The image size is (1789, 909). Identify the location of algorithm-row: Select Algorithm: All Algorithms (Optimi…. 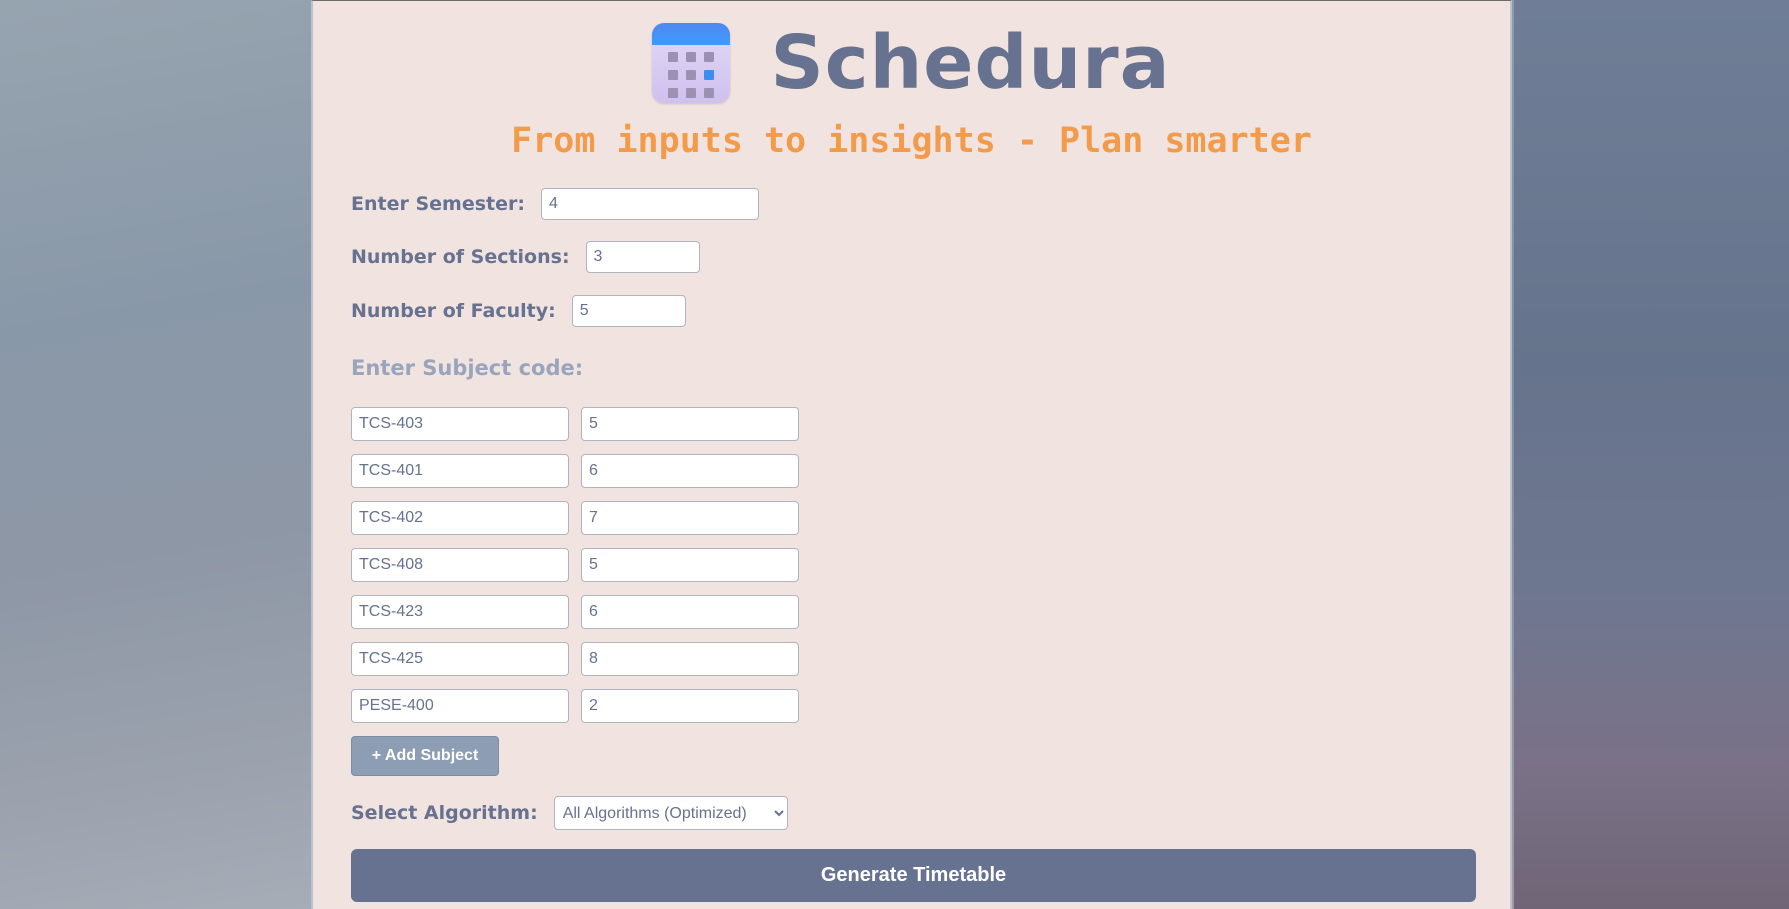
(569, 813).